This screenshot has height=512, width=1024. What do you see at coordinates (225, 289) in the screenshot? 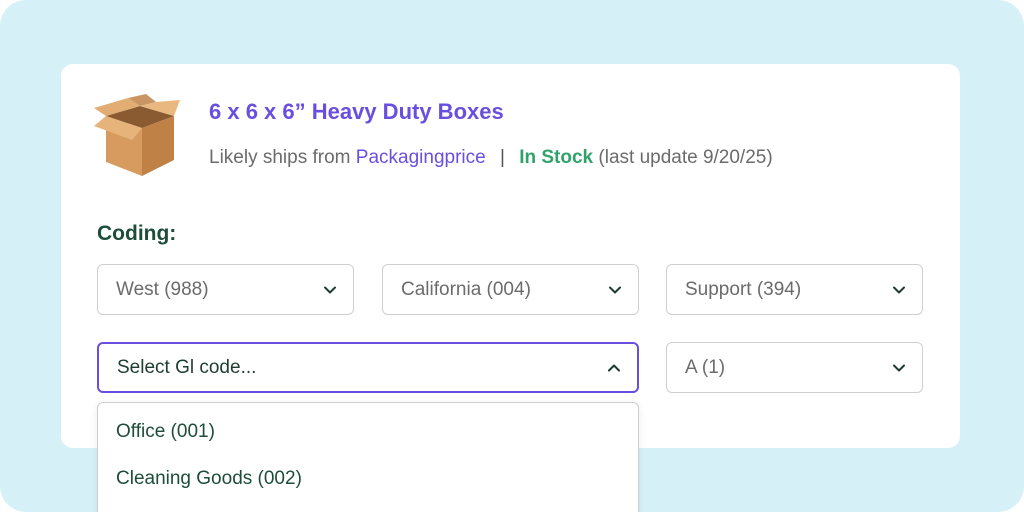
I see `region-select: West (988)` at bounding box center [225, 289].